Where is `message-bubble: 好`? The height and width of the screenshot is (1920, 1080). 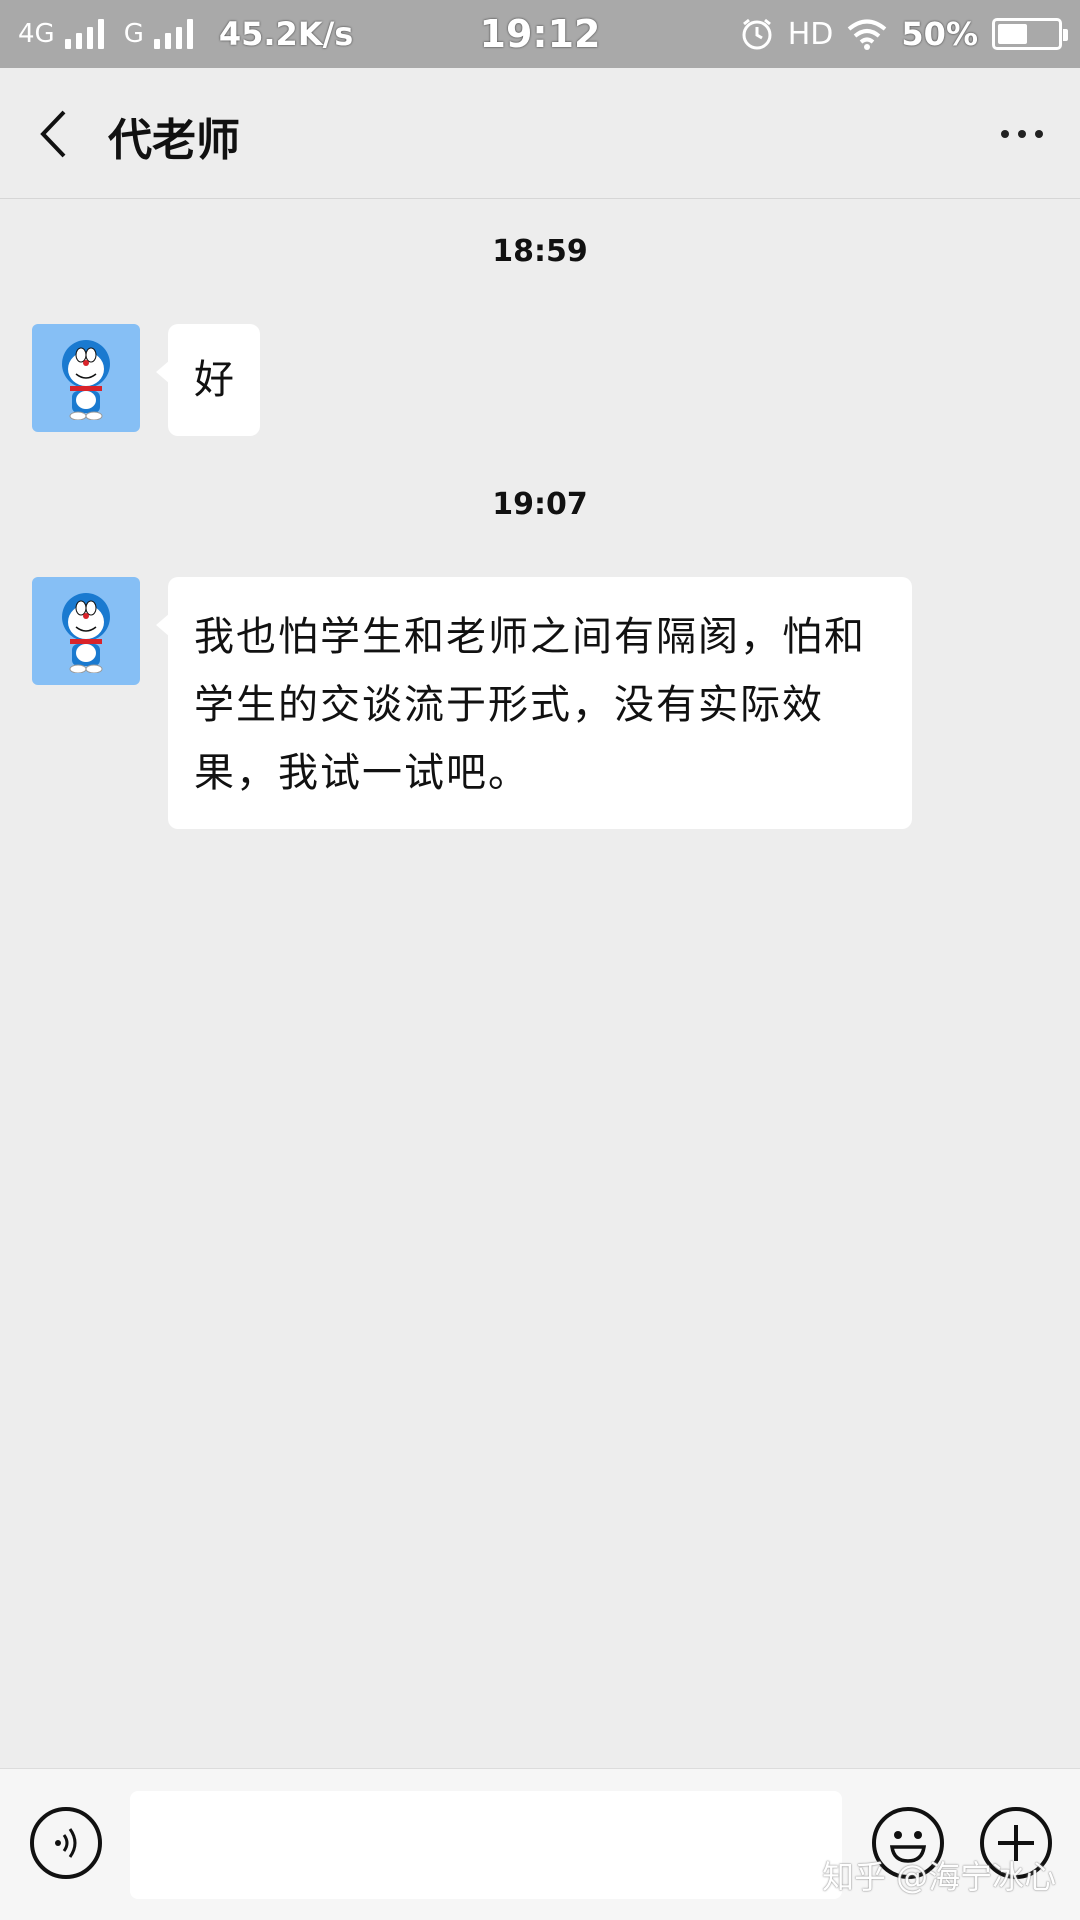 message-bubble: 好 is located at coordinates (208, 380).